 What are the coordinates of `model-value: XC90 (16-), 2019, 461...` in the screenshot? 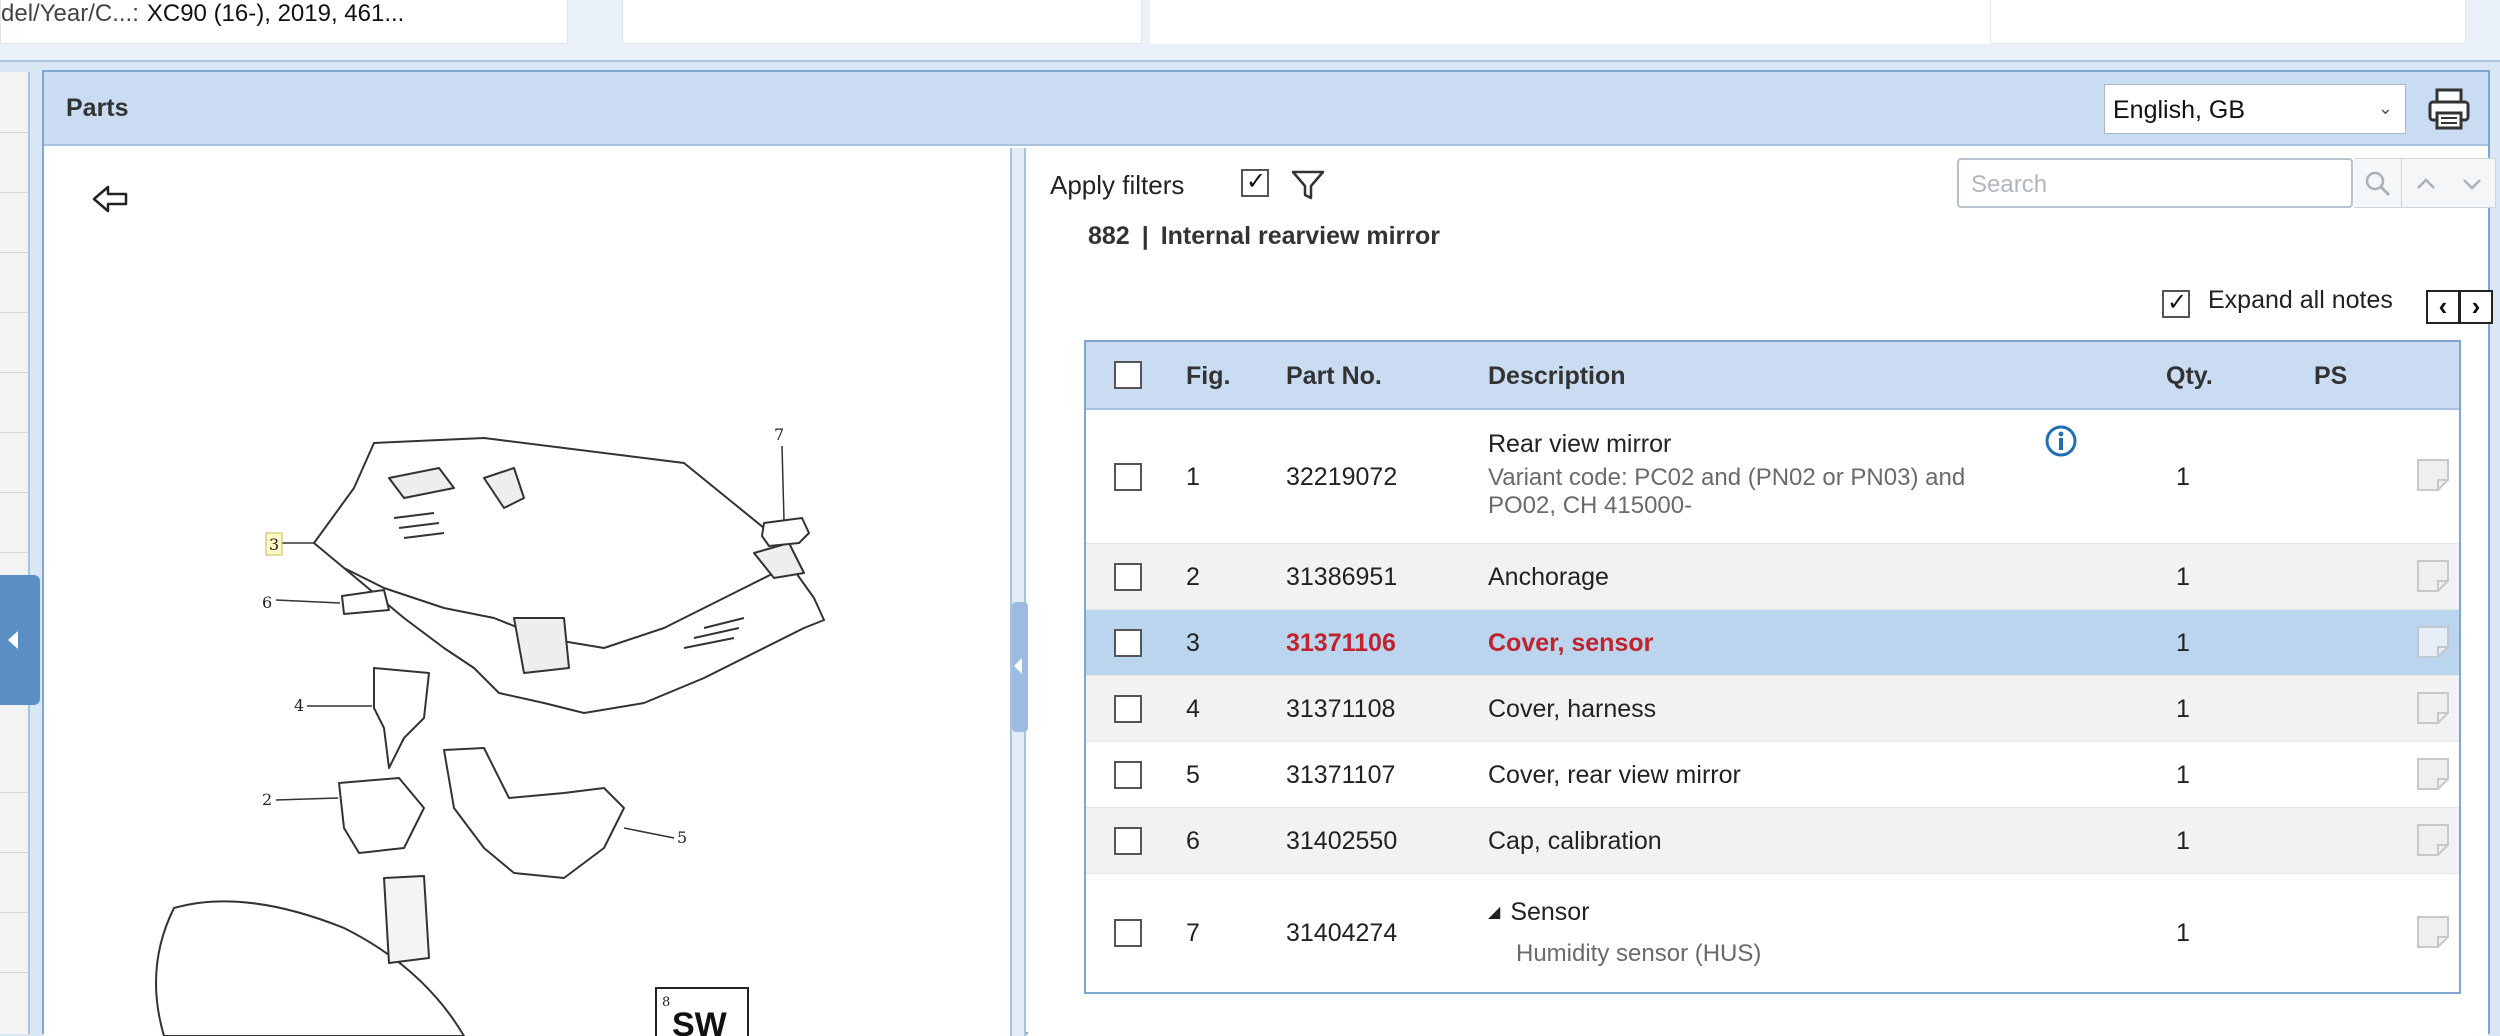 It's located at (275, 13).